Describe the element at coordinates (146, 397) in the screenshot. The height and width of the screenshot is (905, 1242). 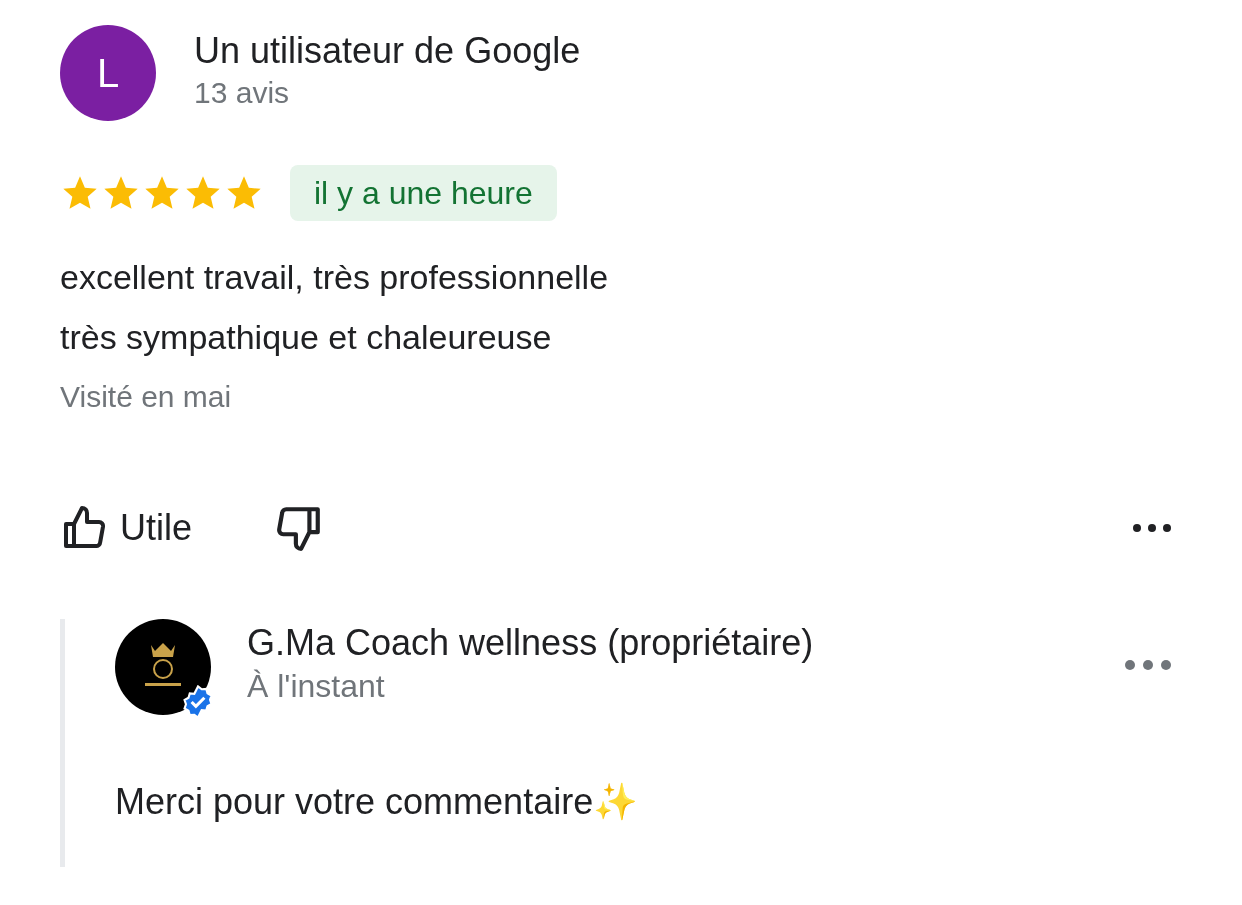
I see `visit-date: Visité en mai` at that location.